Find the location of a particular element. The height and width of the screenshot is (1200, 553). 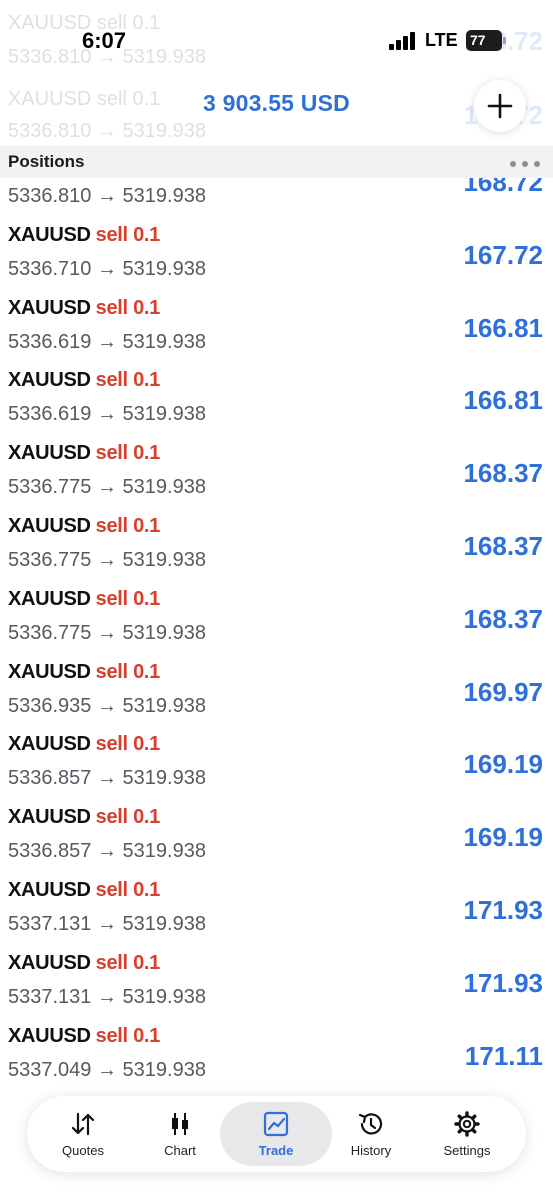

position-row: XAUUSD sell 0.1 5336.710 → 5319.938 167.72 is located at coordinates (276, 254).